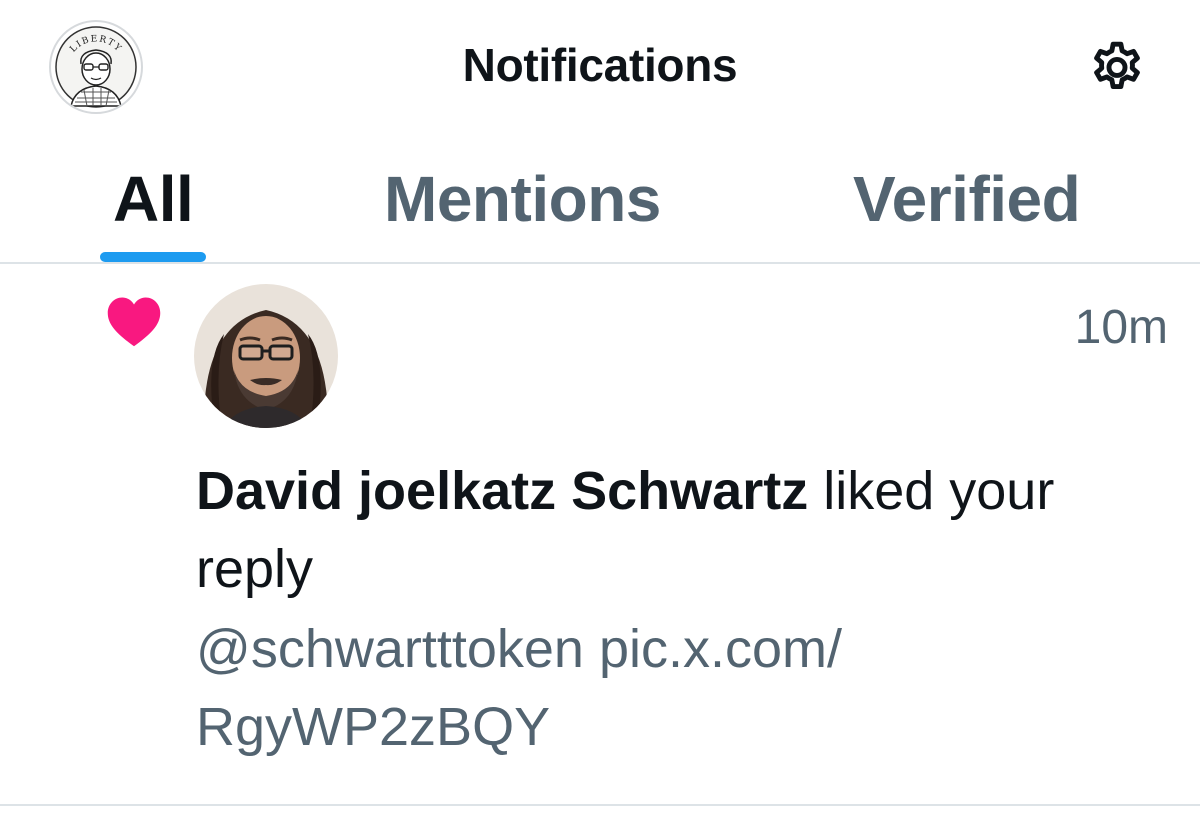  Describe the element at coordinates (519, 649) in the screenshot. I see `tweet-preview-line: @schwartttoken pic.x.com/` at that location.